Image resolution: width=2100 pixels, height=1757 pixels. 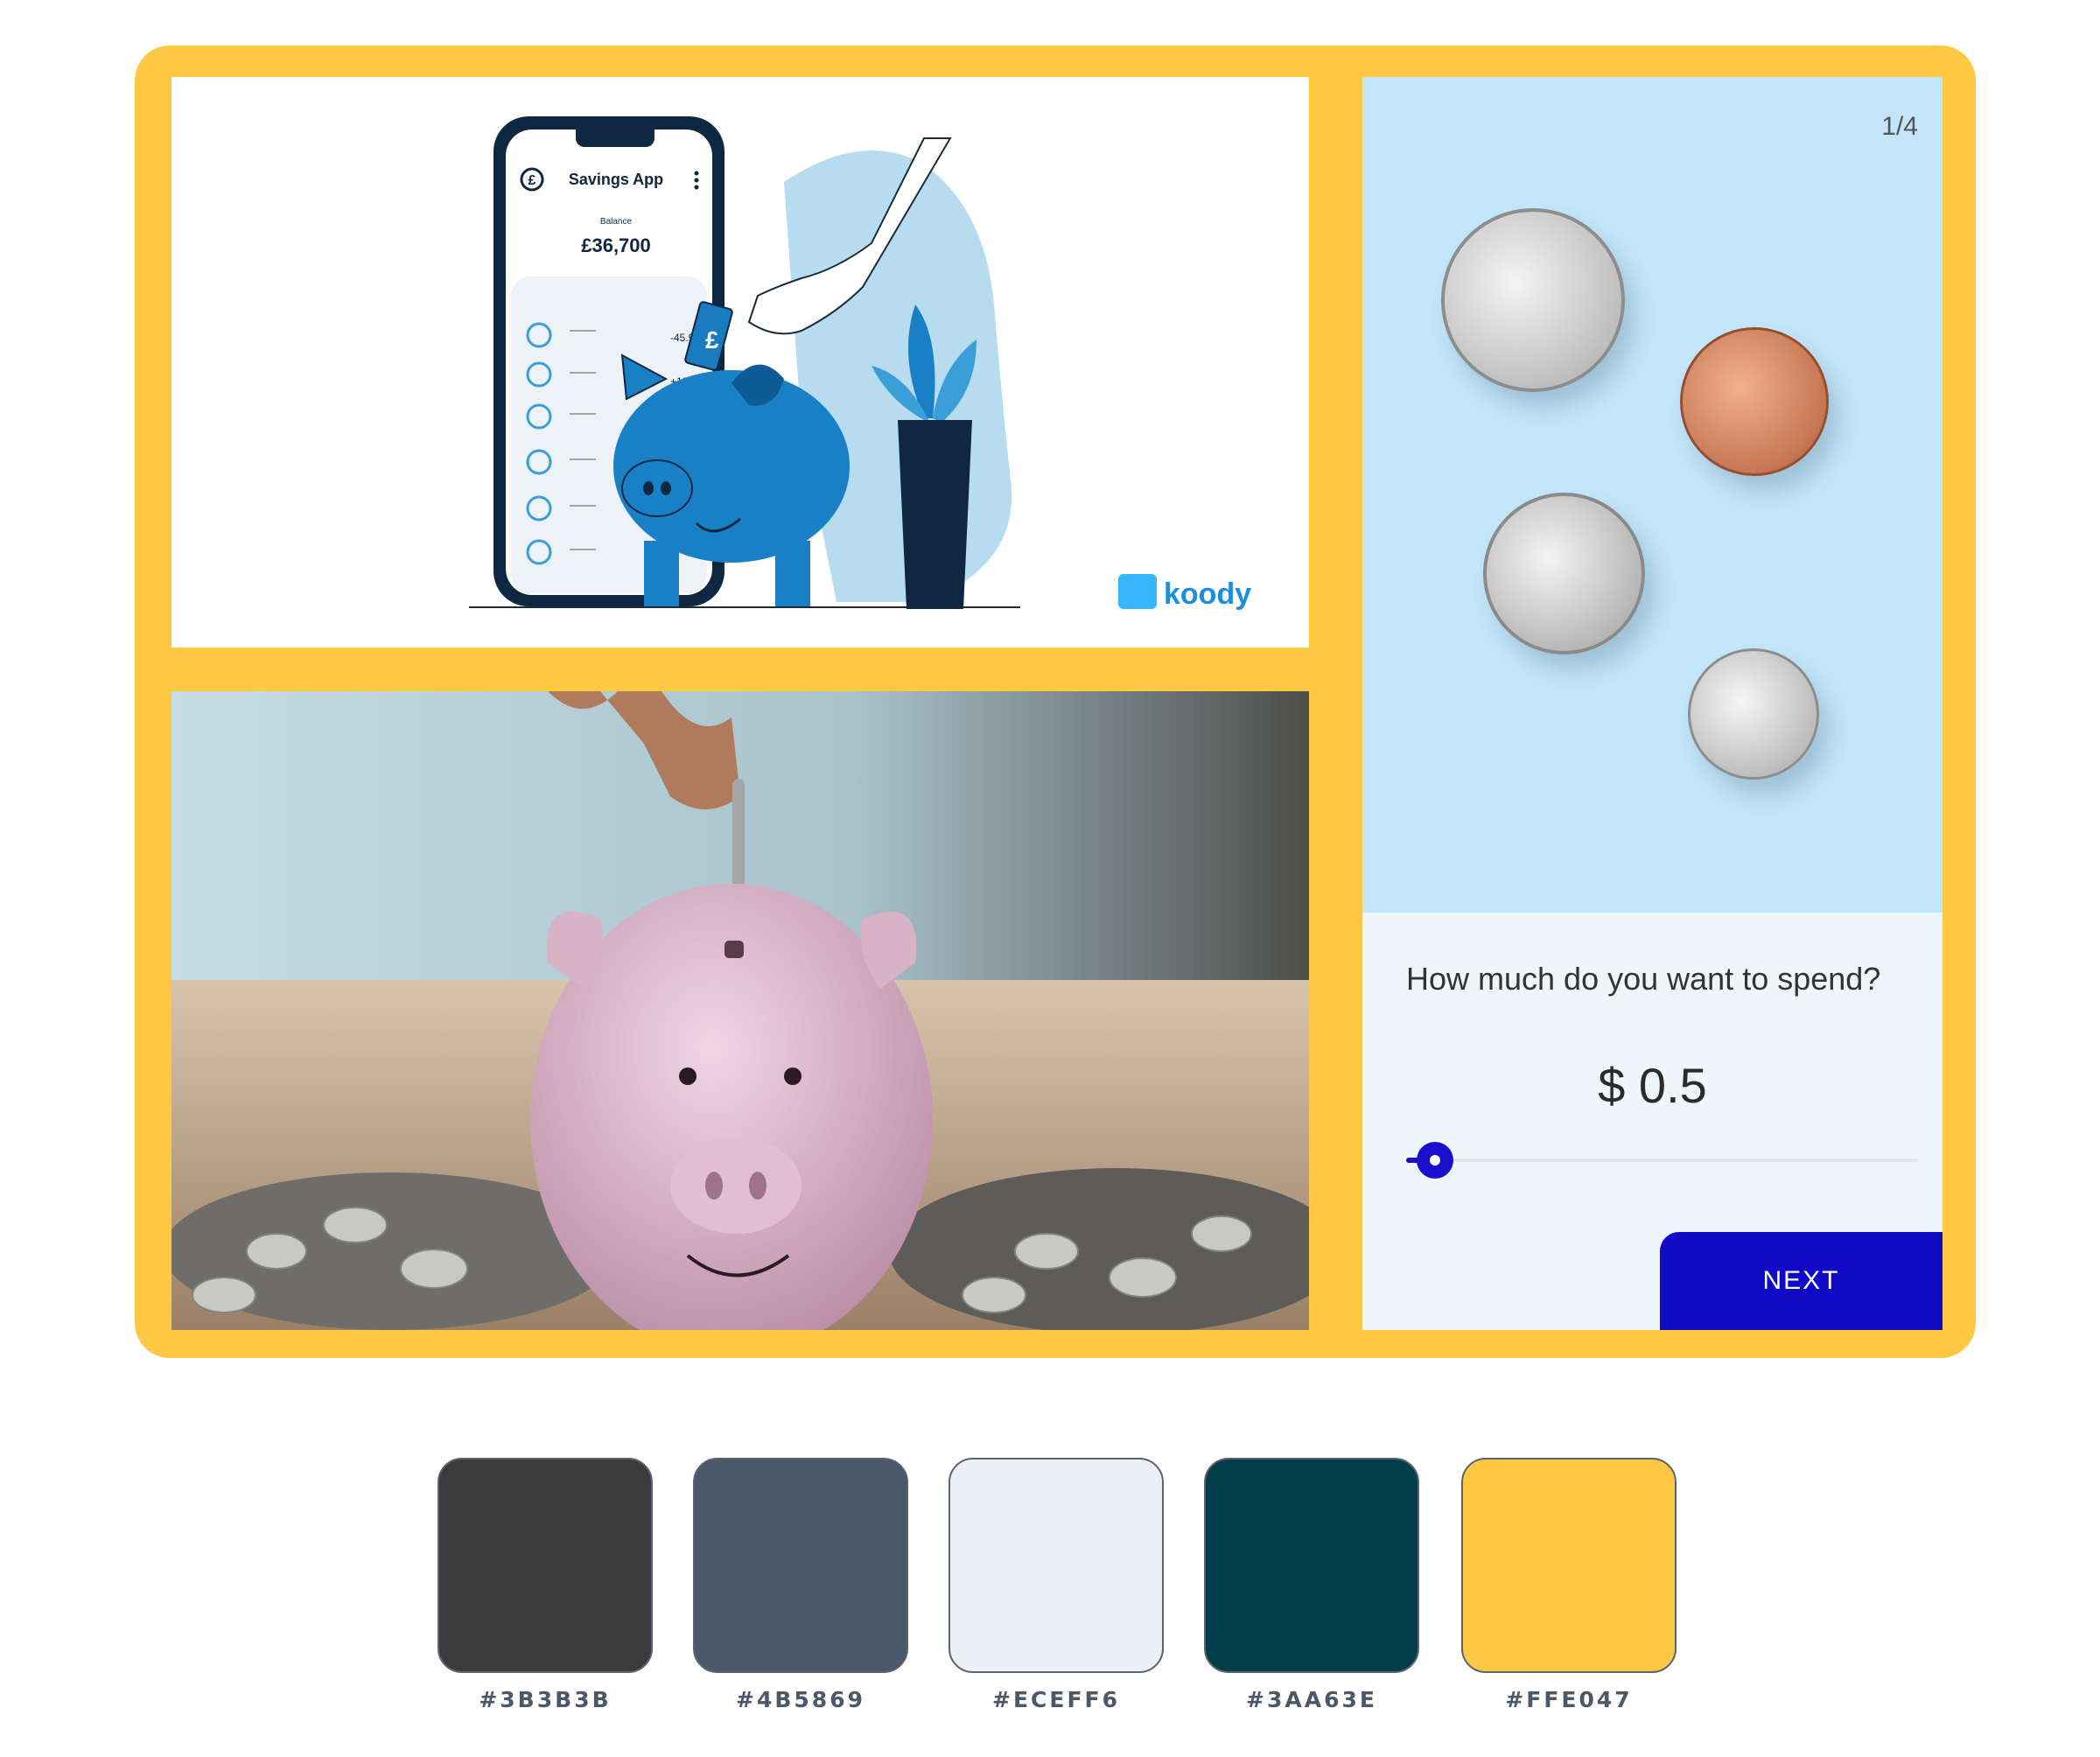 What do you see at coordinates (1899, 126) in the screenshot?
I see `step-indicator: 1/4` at bounding box center [1899, 126].